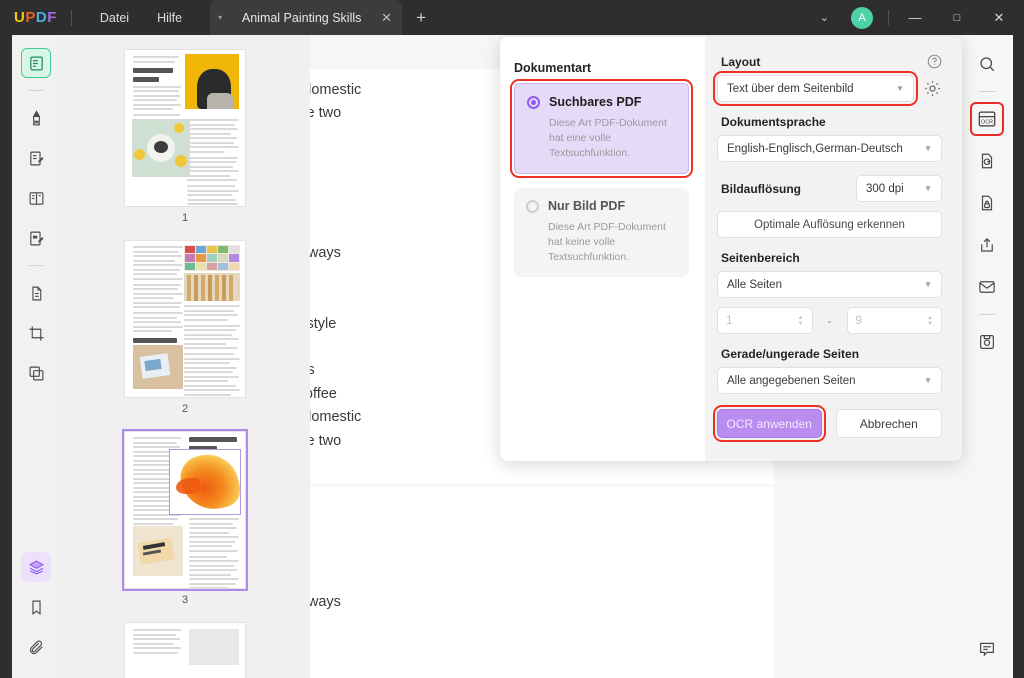 The height and width of the screenshot is (678, 1024). I want to click on reader-mode-icon, so click(36, 63).